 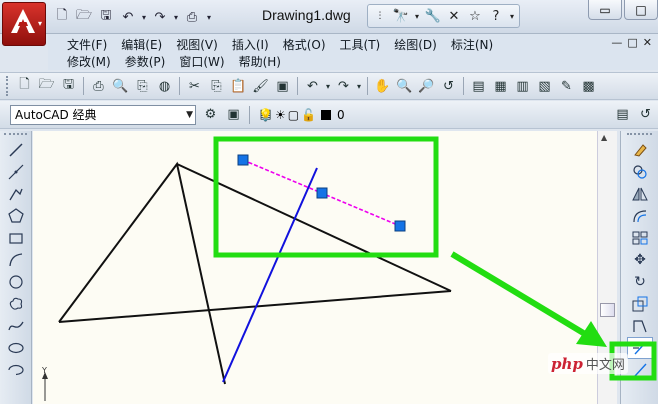 I want to click on quickcalc-icon: ▩, so click(x=588, y=86).